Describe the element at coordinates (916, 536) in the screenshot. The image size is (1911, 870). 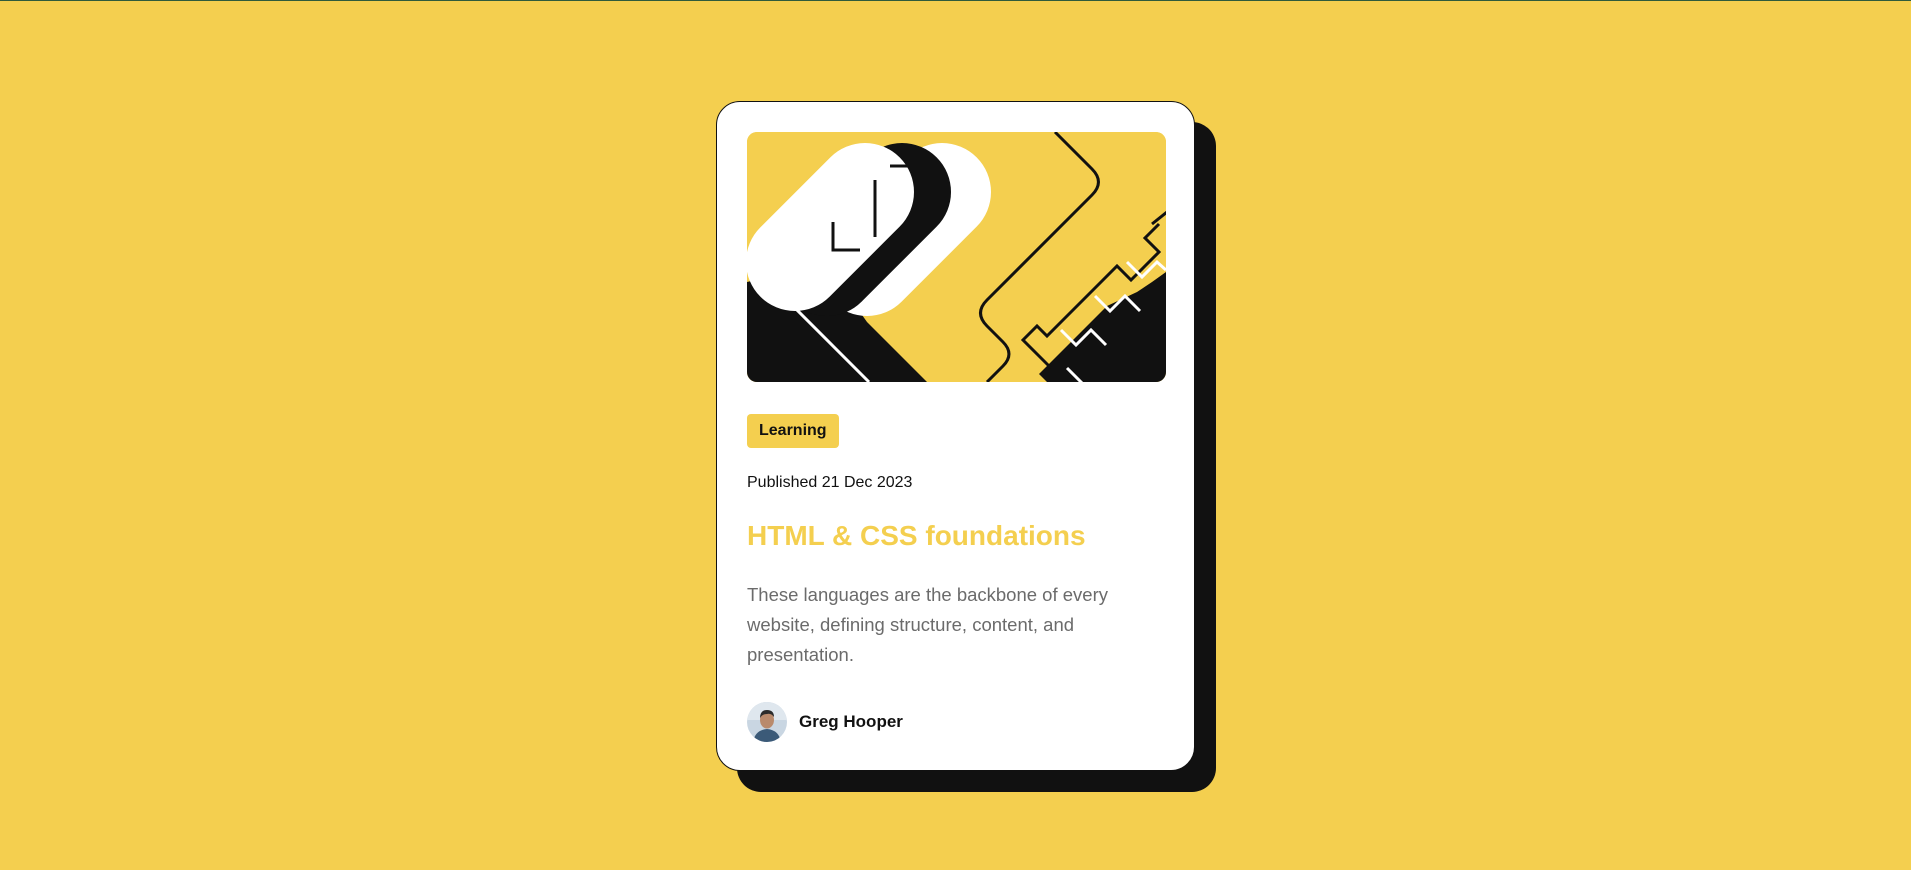
I see `card-title: HTML & CSS foundations` at that location.